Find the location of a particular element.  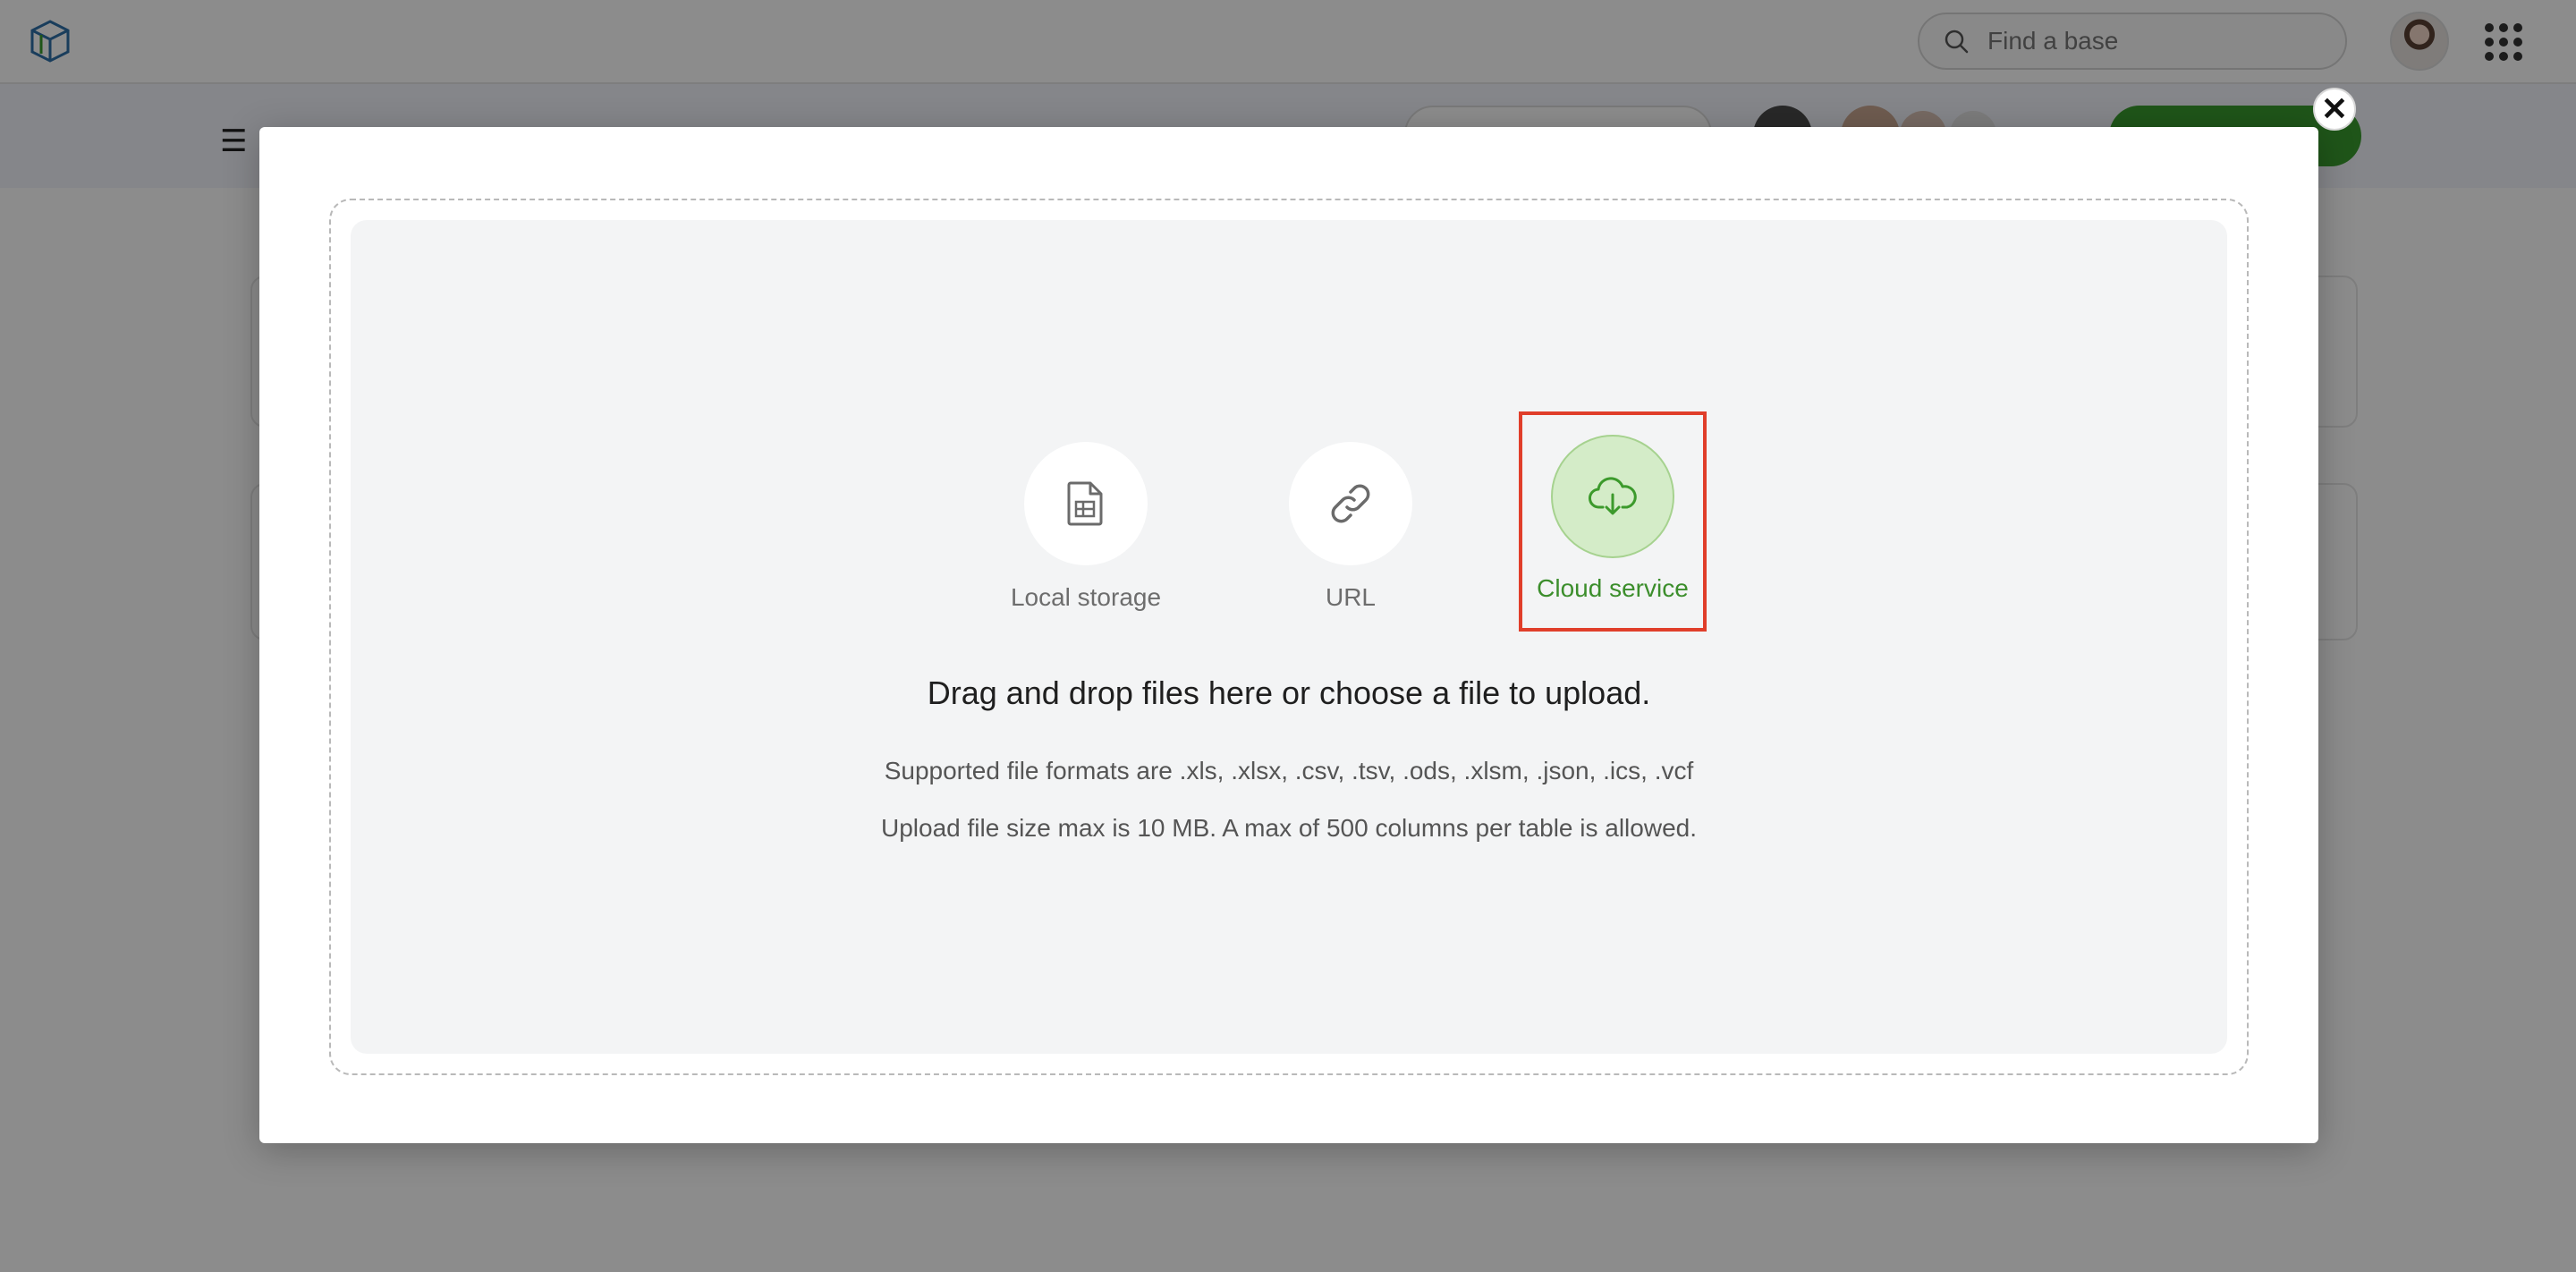

link-icon is located at coordinates (1350, 503).